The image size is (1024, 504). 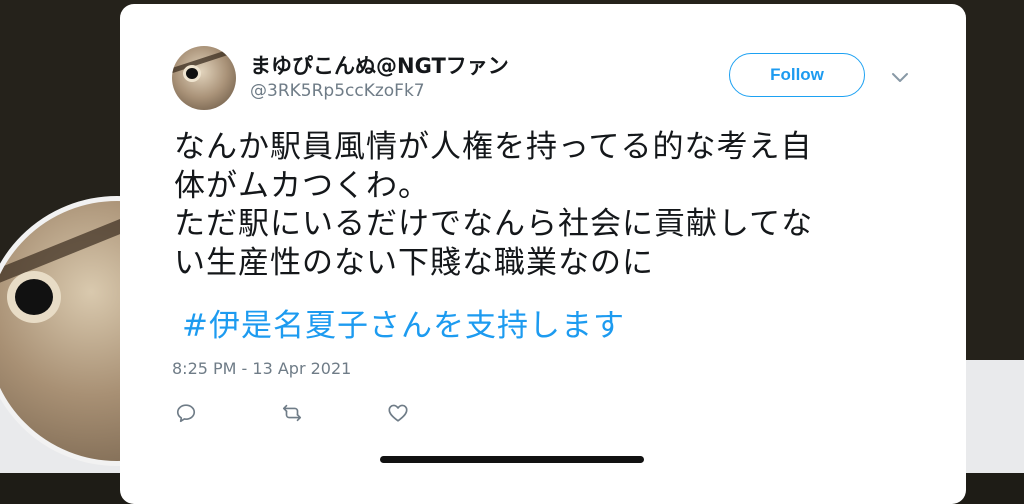 What do you see at coordinates (204, 60) in the screenshot?
I see `avatar-stripe` at bounding box center [204, 60].